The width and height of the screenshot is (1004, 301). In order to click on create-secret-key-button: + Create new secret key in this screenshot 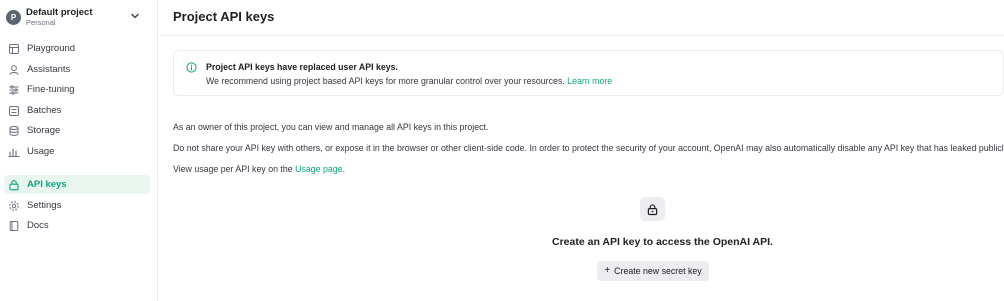, I will do `click(653, 271)`.